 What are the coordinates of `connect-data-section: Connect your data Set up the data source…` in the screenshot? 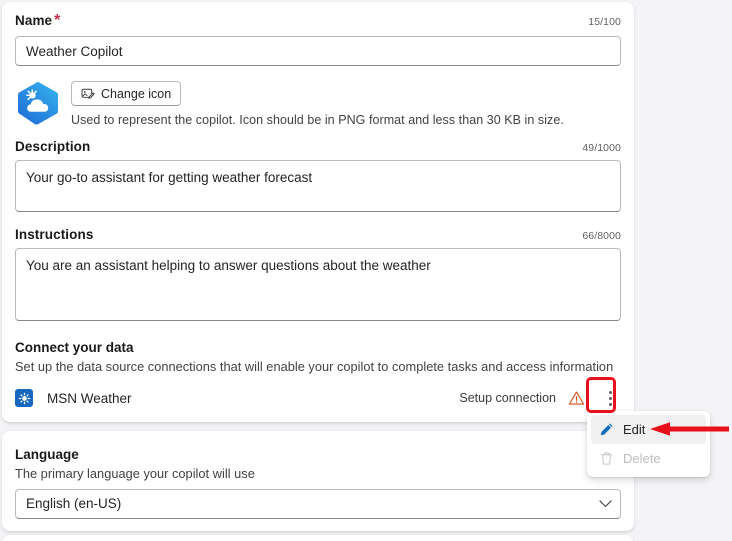 It's located at (318, 376).